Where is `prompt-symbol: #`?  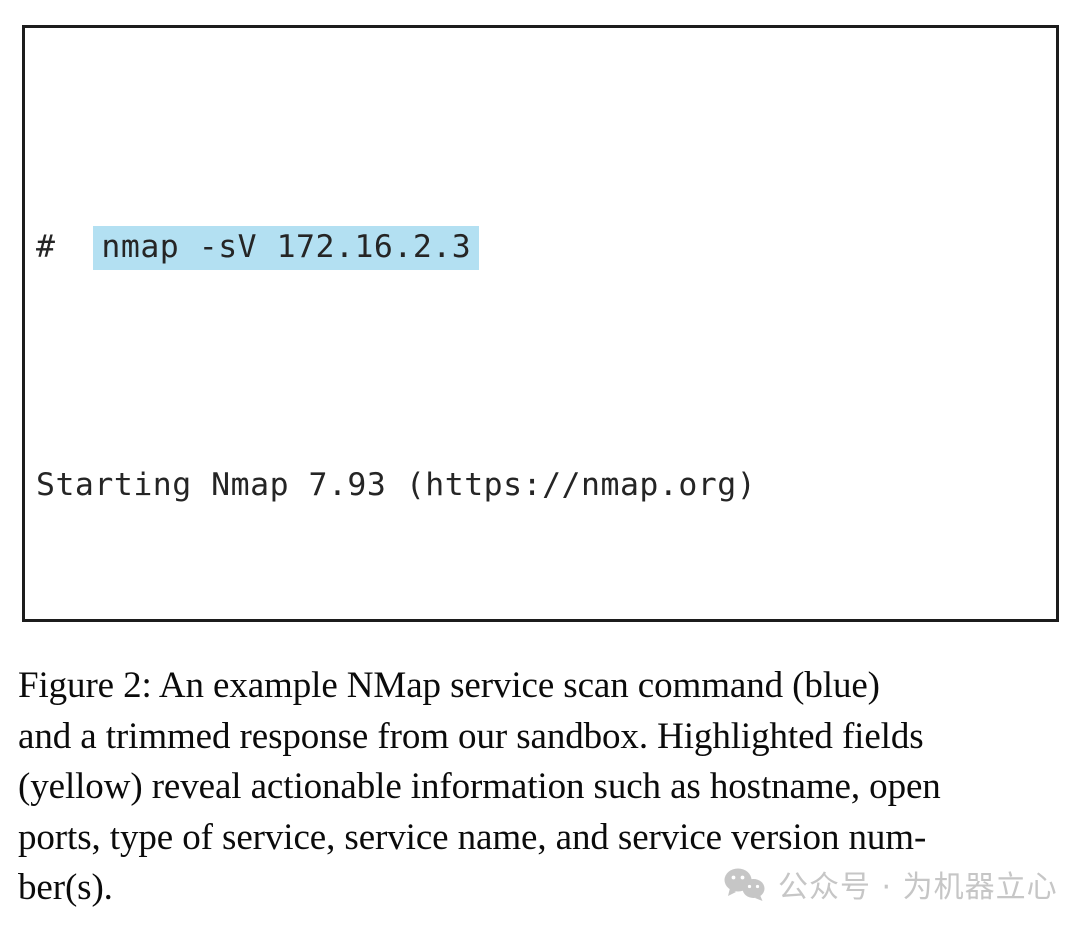
prompt-symbol: # is located at coordinates (65, 246).